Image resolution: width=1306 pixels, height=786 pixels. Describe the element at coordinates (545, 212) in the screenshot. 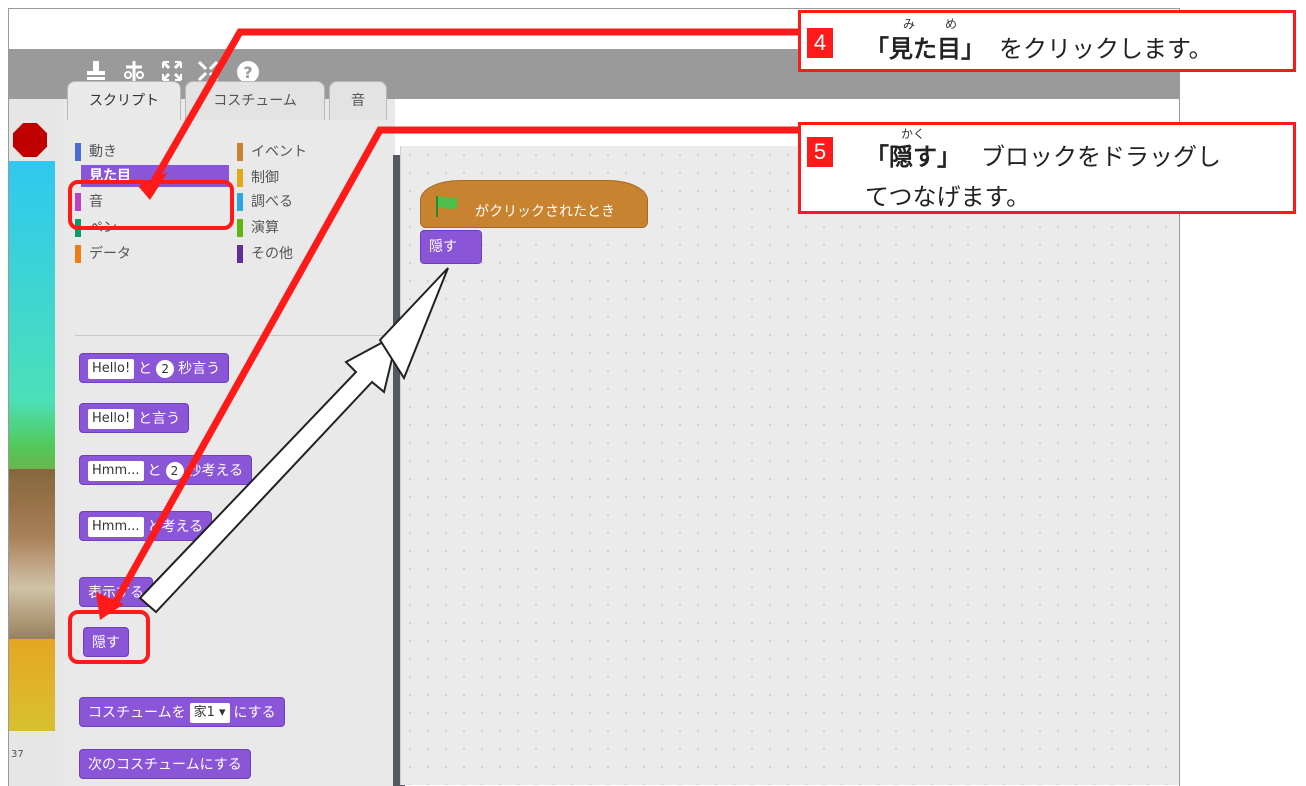

I see `hat-block-label: がクリックされたとき` at that location.